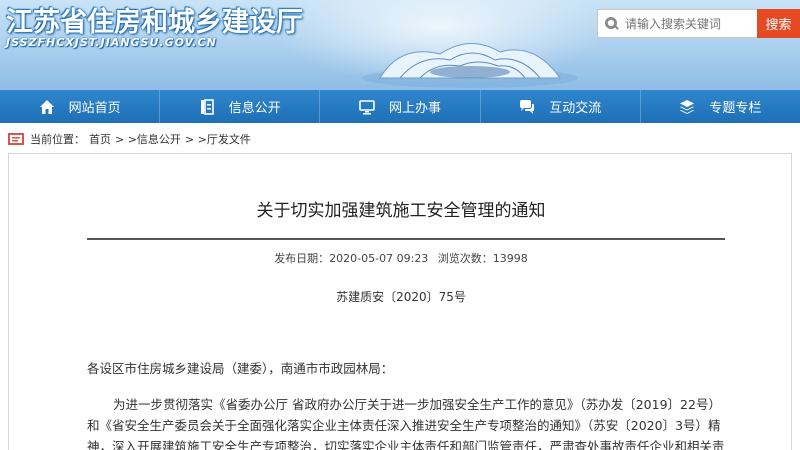 The image size is (800, 450). What do you see at coordinates (111, 42) in the screenshot?
I see `site-url: JSSZFHCXJST.JIANGSU.GOV.CN` at bounding box center [111, 42].